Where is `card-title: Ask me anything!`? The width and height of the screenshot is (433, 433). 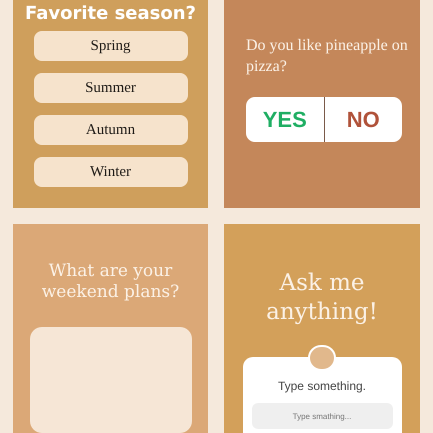
card-title: Ask me anything! is located at coordinates (322, 298).